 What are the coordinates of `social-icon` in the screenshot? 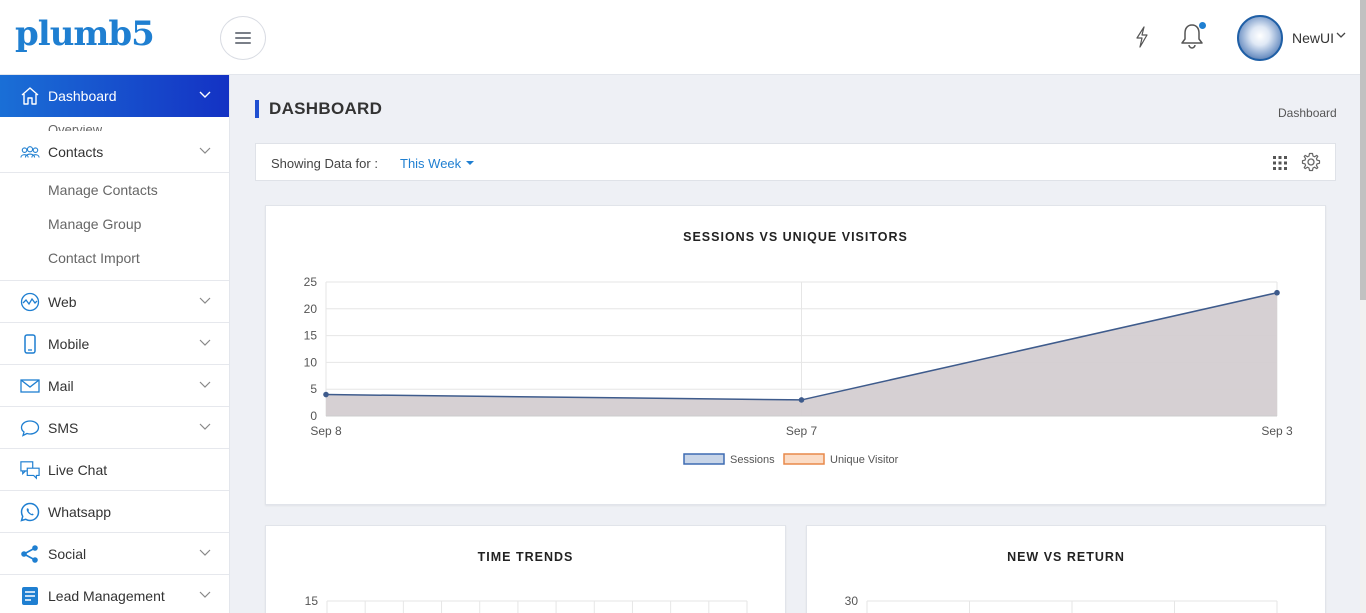 It's located at (30, 554).